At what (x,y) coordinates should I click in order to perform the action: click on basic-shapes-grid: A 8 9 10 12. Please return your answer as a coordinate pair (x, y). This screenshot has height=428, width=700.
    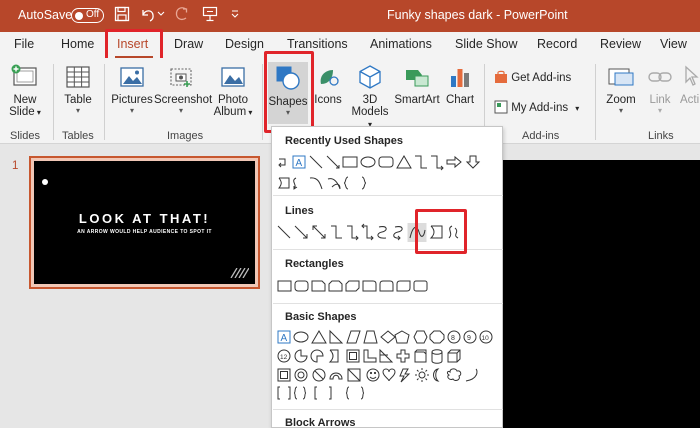
    Looking at the image, I should click on (388, 365).